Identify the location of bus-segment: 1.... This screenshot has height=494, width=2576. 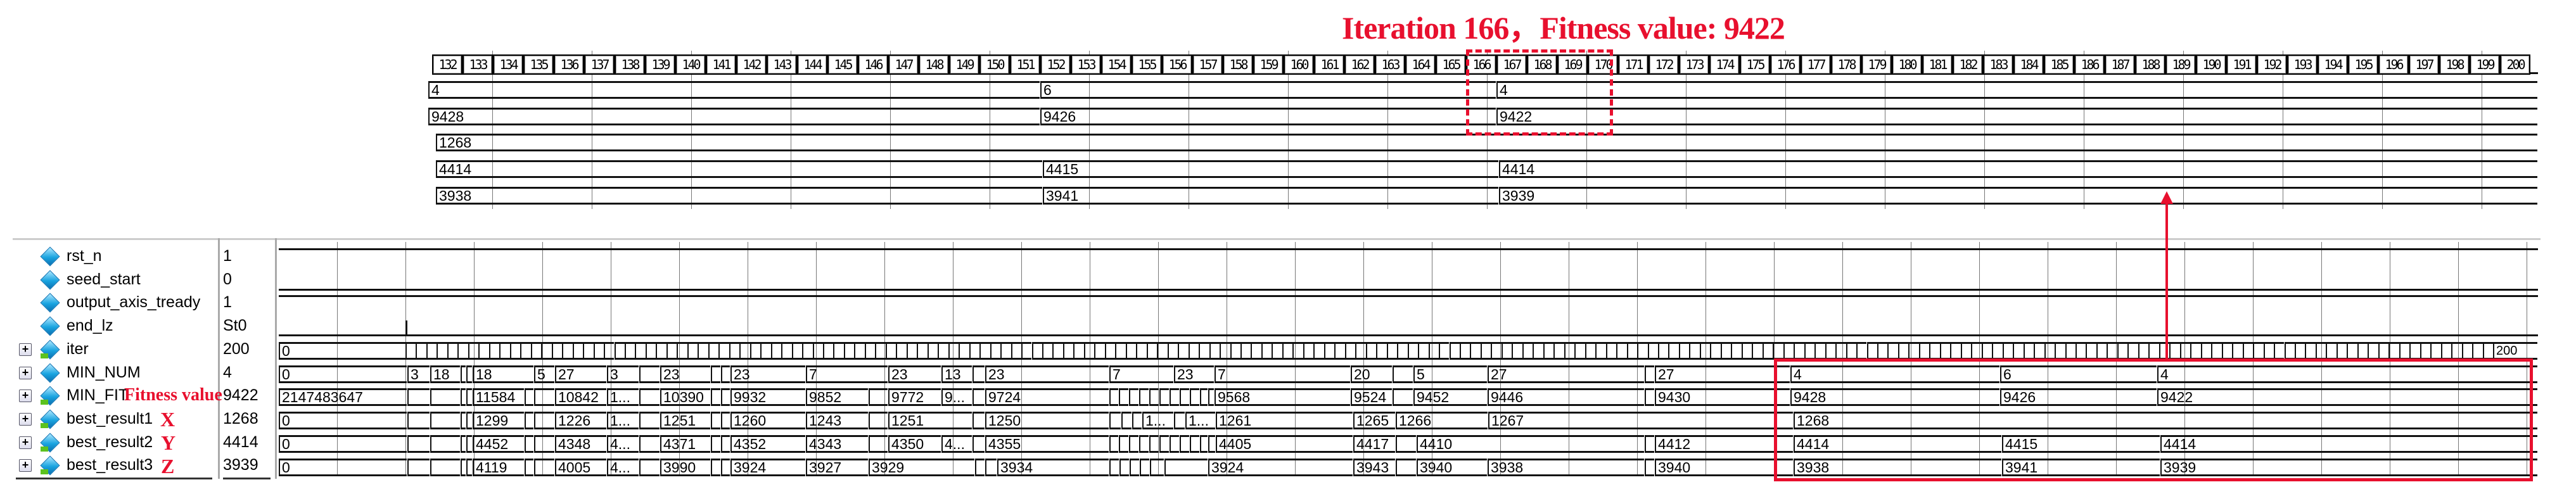
(623, 421).